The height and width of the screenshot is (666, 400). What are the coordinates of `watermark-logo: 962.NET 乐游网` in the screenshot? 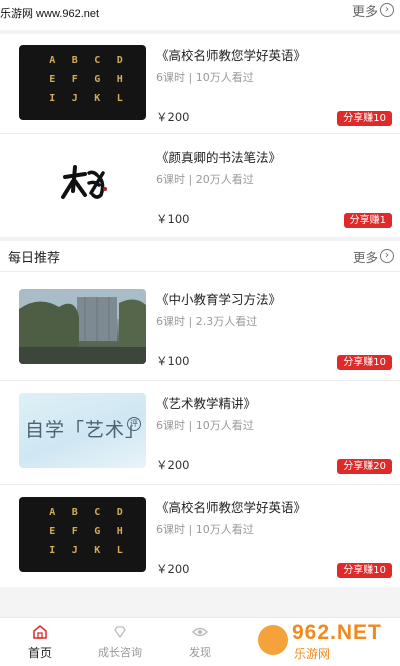 It's located at (325, 642).